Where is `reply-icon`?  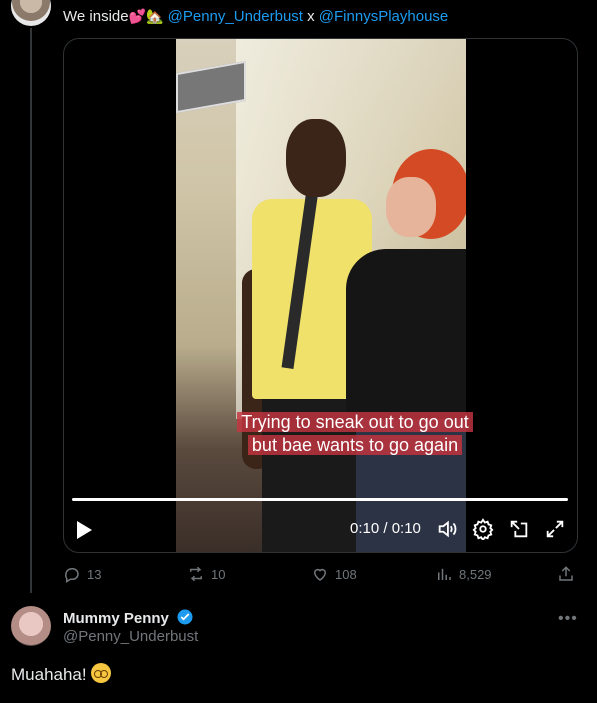
reply-icon is located at coordinates (72, 575).